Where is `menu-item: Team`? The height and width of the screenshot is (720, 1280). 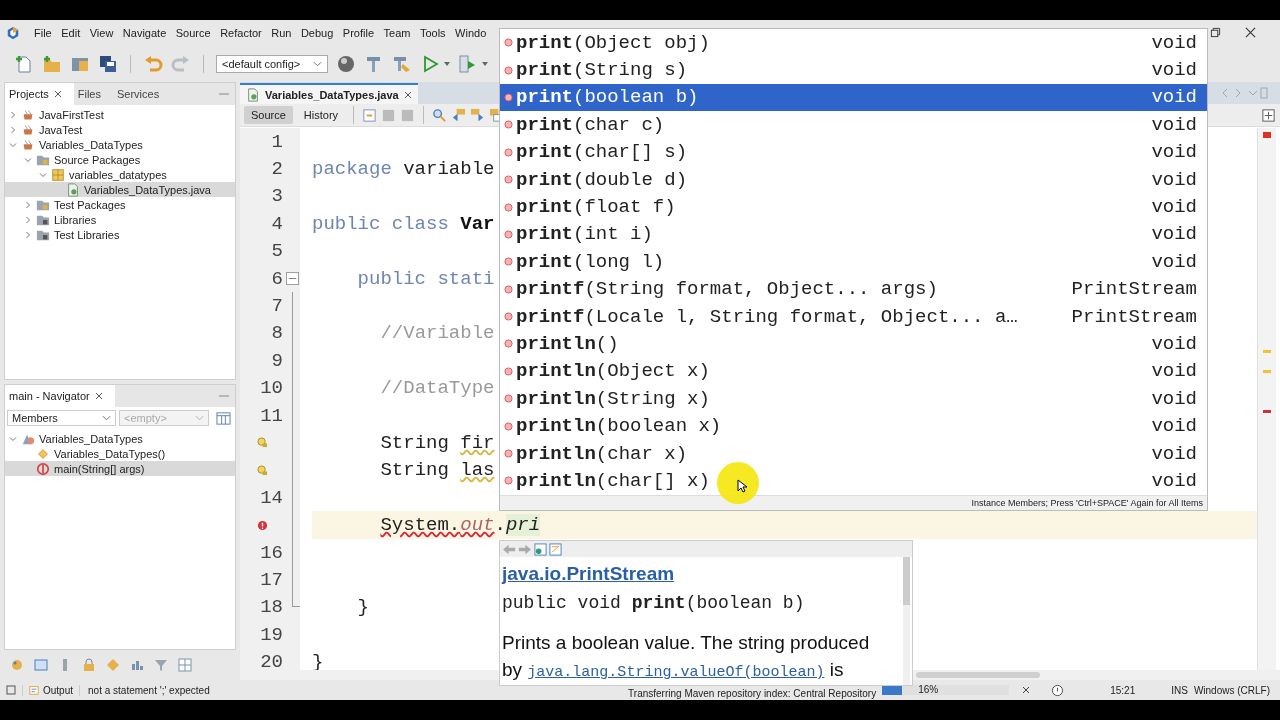 menu-item: Team is located at coordinates (397, 32).